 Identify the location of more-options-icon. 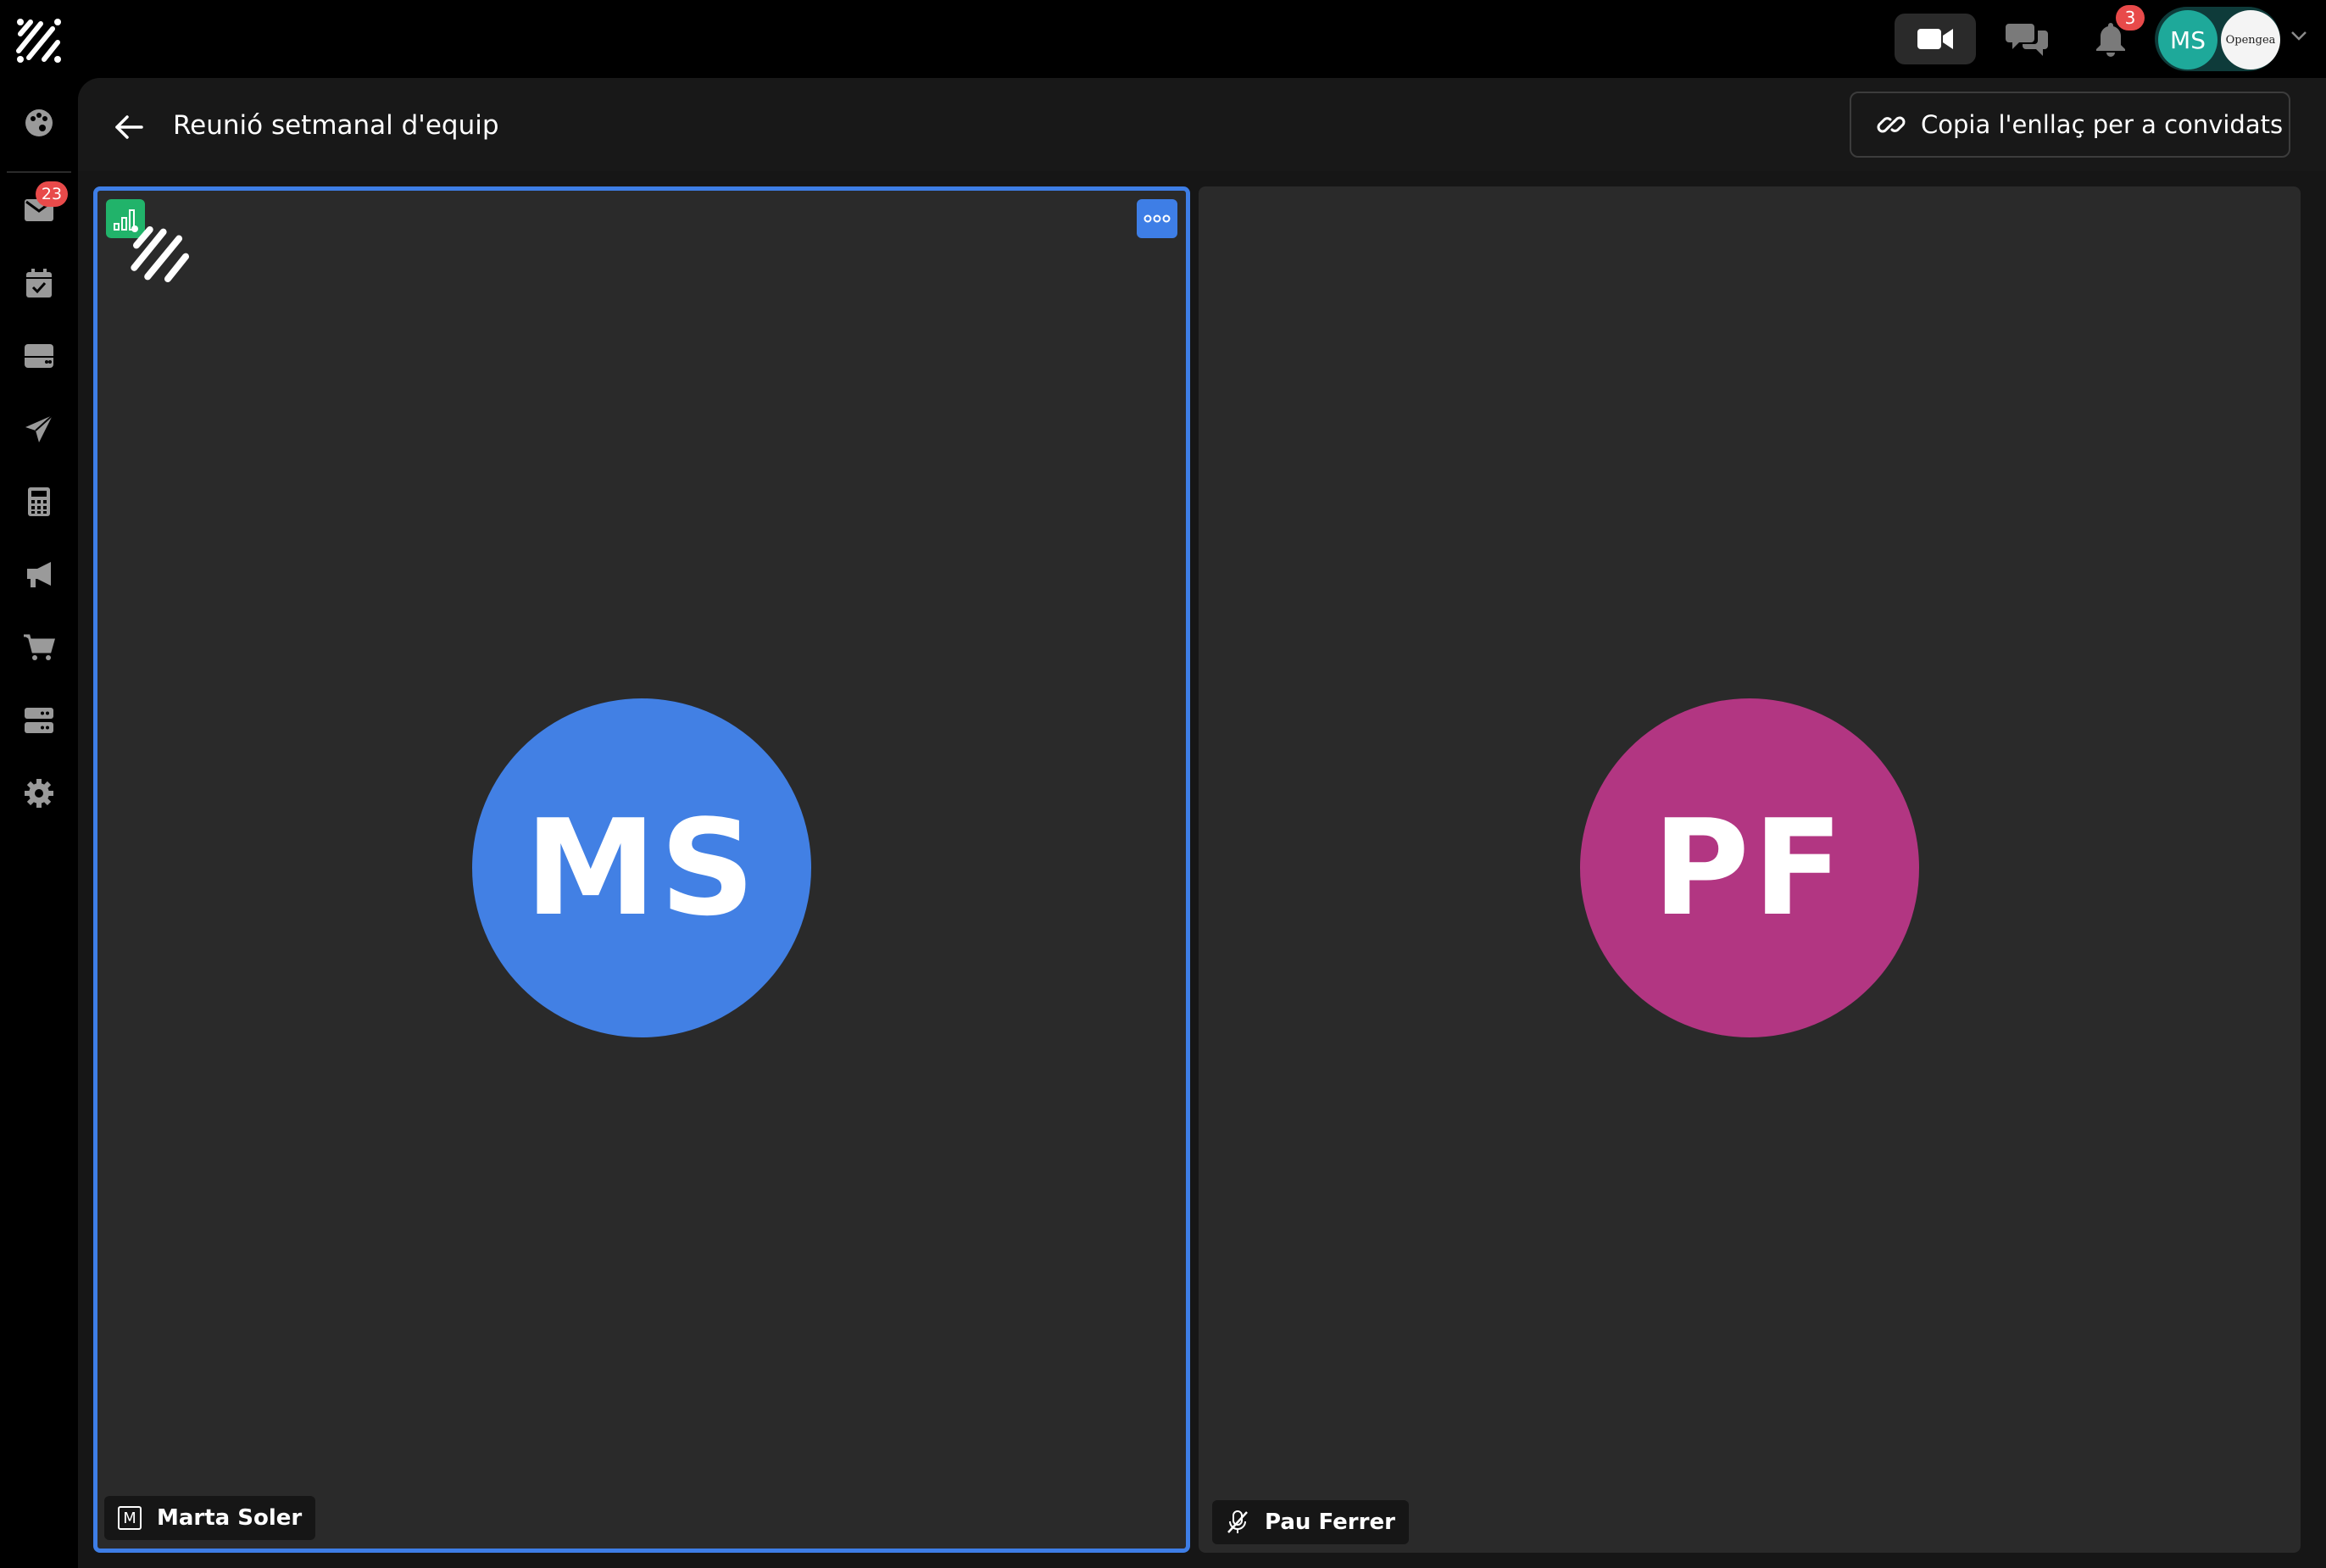
(1157, 218).